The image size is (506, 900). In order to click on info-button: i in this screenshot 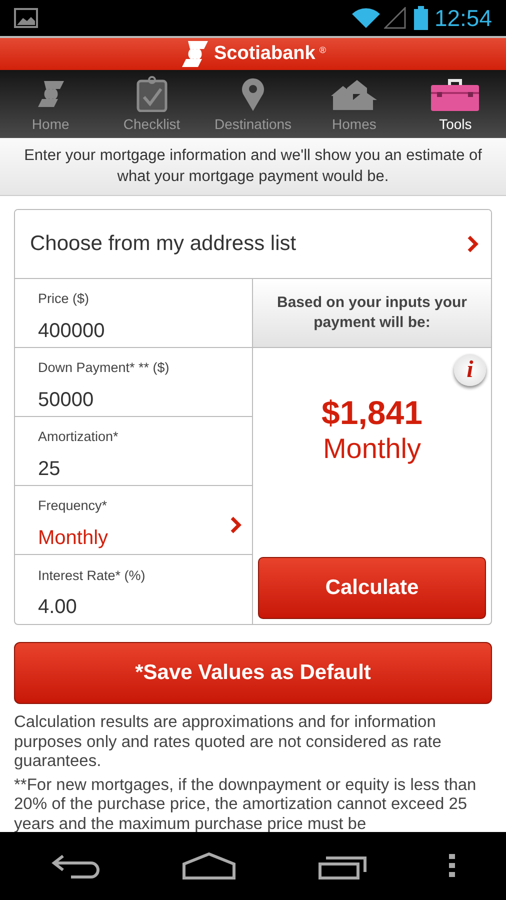, I will do `click(470, 370)`.